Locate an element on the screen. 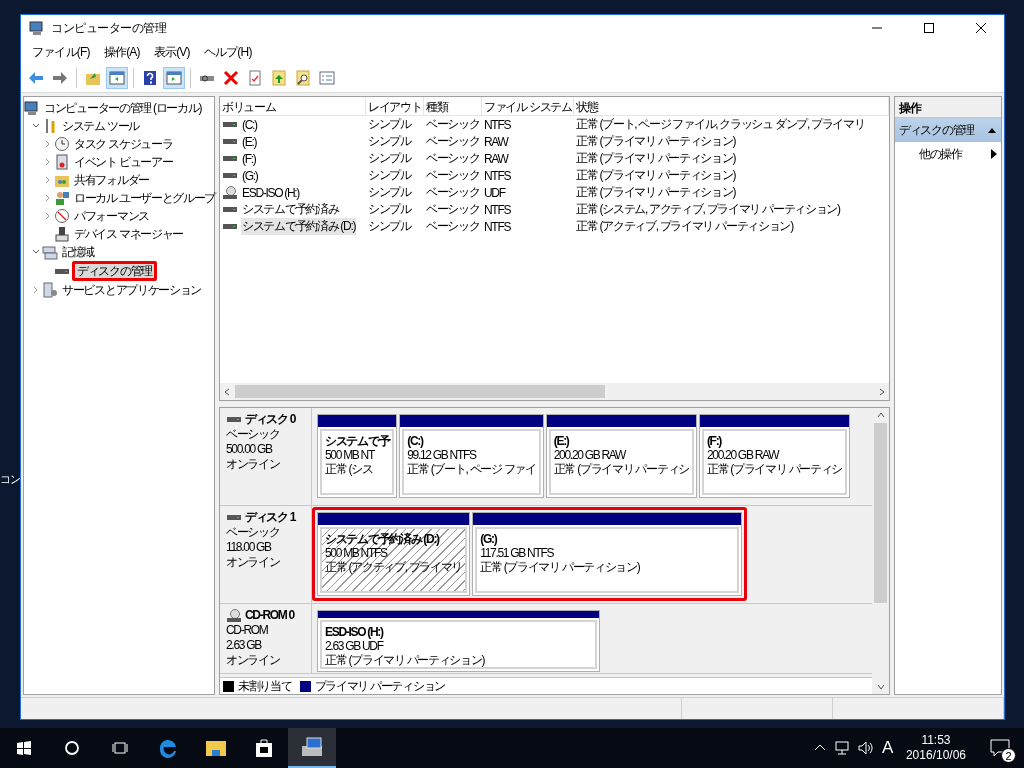 The height and width of the screenshot is (768, 1024). tree-item: パフォーマンス is located at coordinates (111, 216).